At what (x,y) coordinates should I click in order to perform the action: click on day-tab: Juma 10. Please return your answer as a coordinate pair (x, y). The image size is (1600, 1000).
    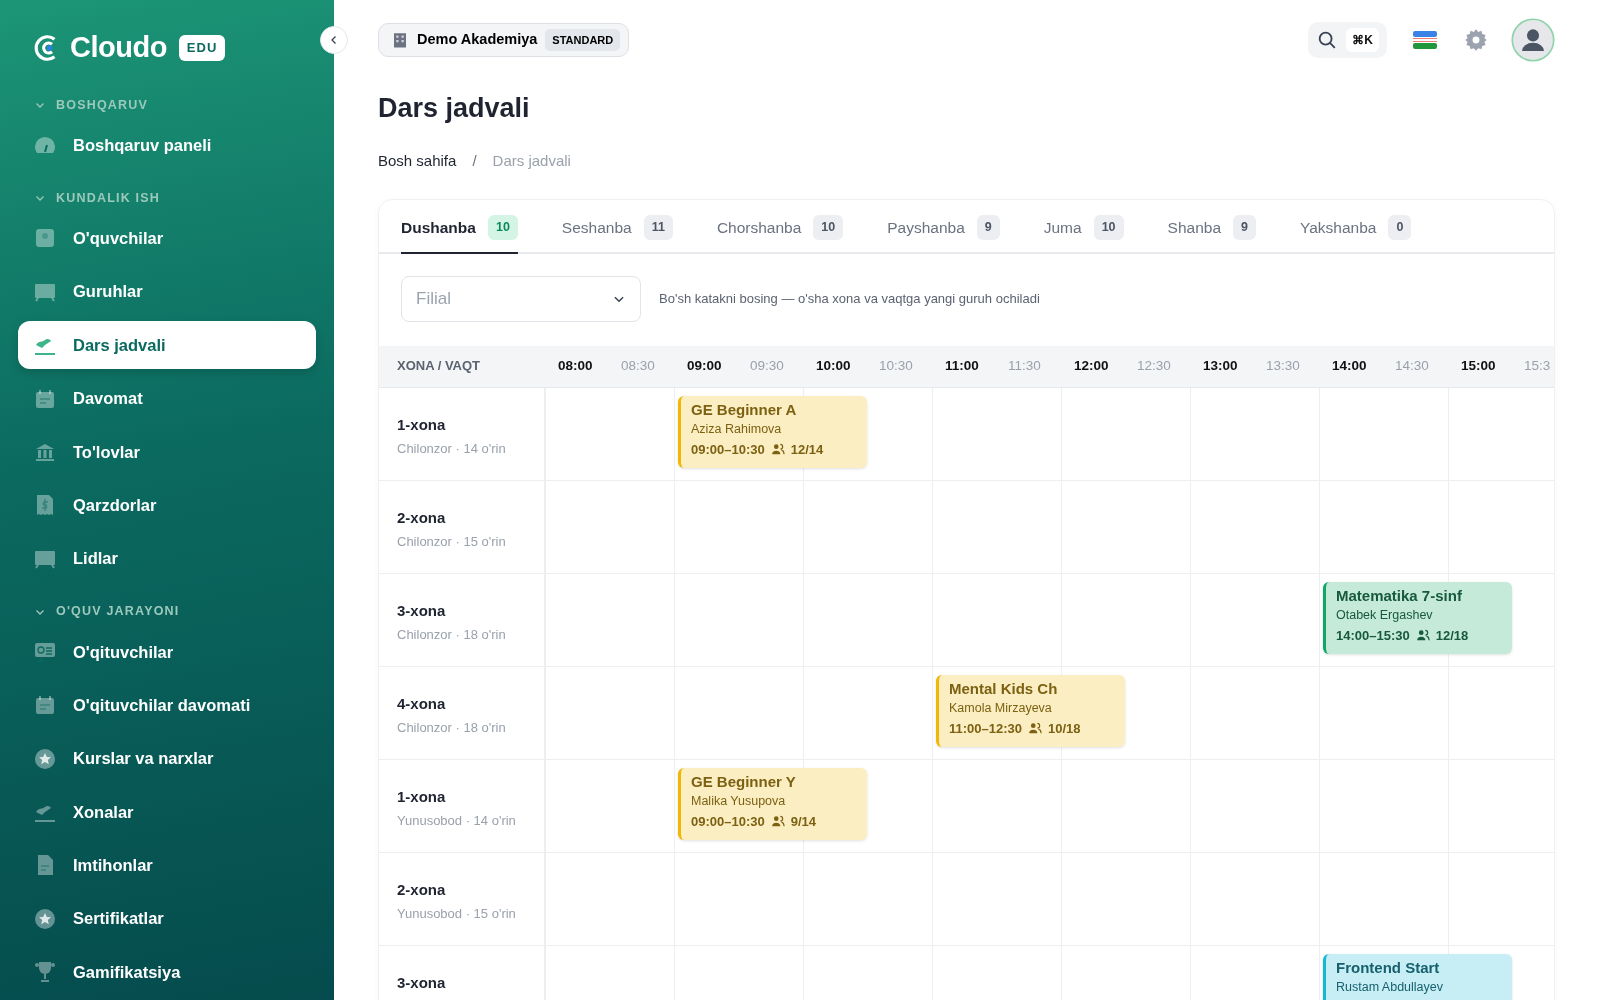
    Looking at the image, I should click on (1083, 226).